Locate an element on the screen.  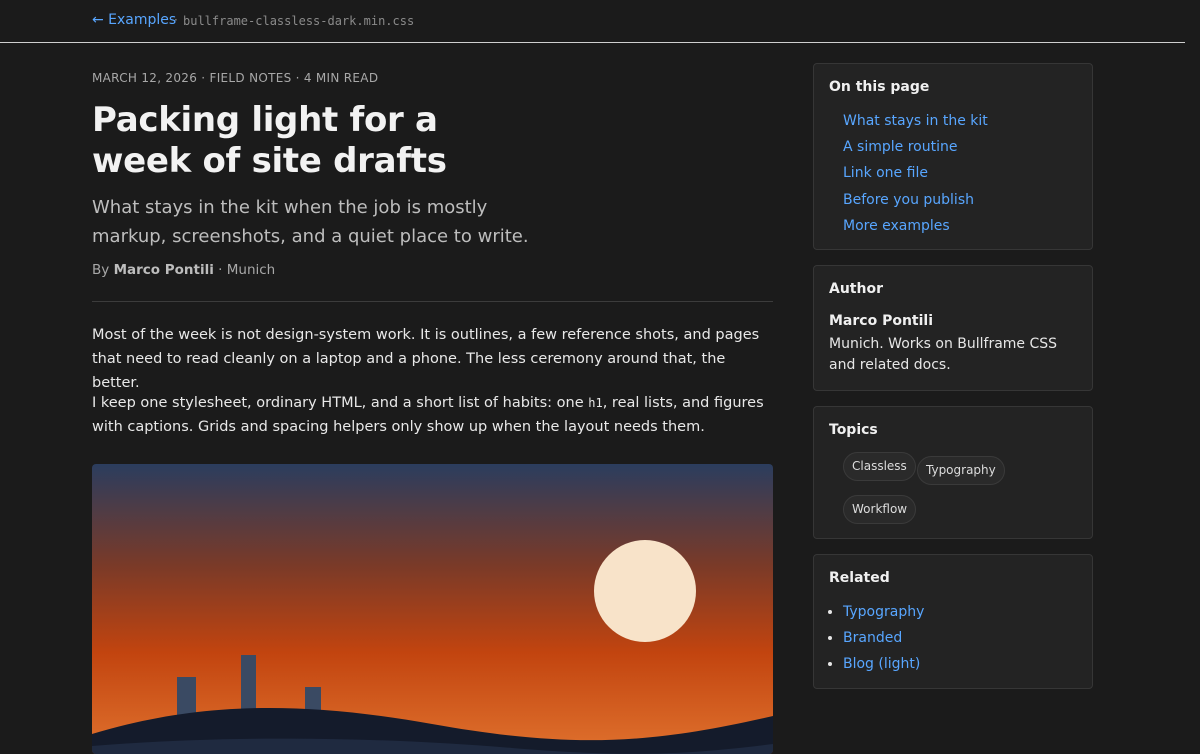
toc-item: More examples is located at coordinates (915, 226).